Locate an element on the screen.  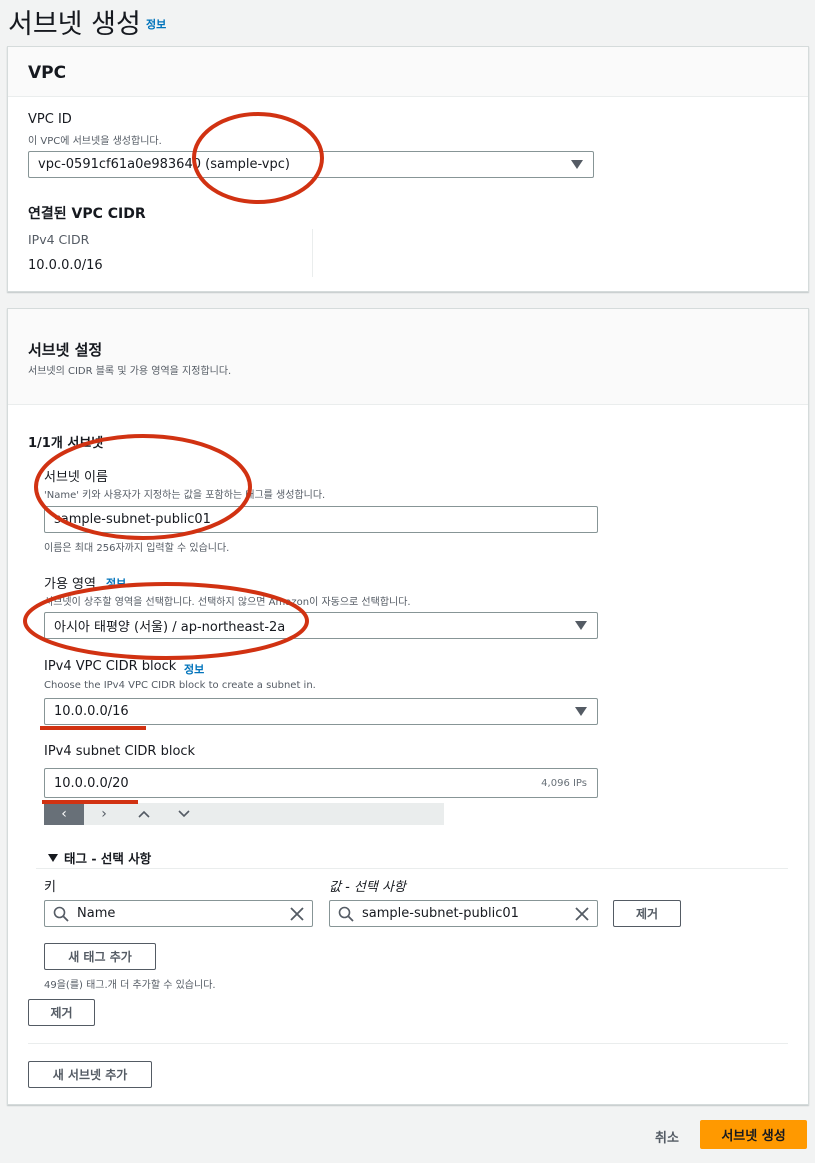
subnet-cidr-block-value: 10.0.0.0/20 is located at coordinates (91, 783).